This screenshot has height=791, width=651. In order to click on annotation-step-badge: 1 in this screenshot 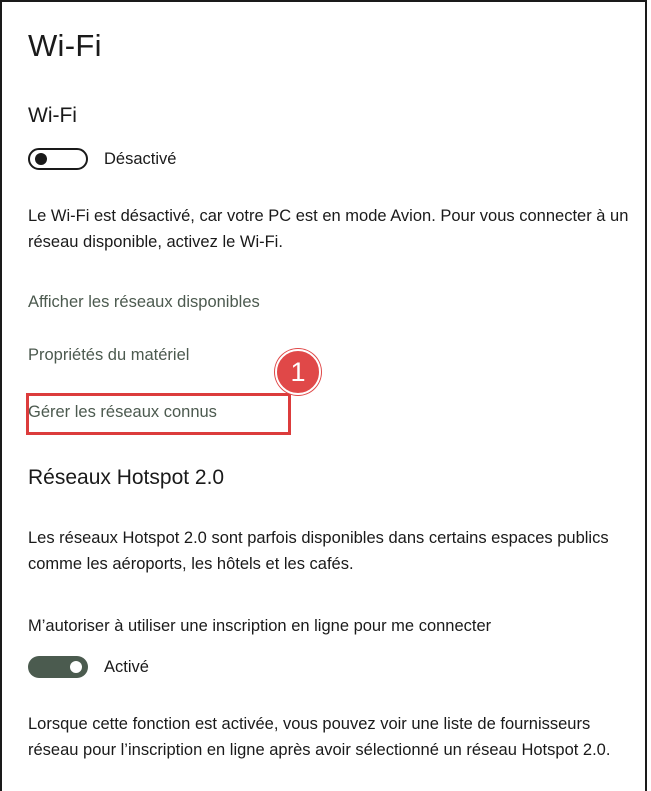, I will do `click(298, 372)`.